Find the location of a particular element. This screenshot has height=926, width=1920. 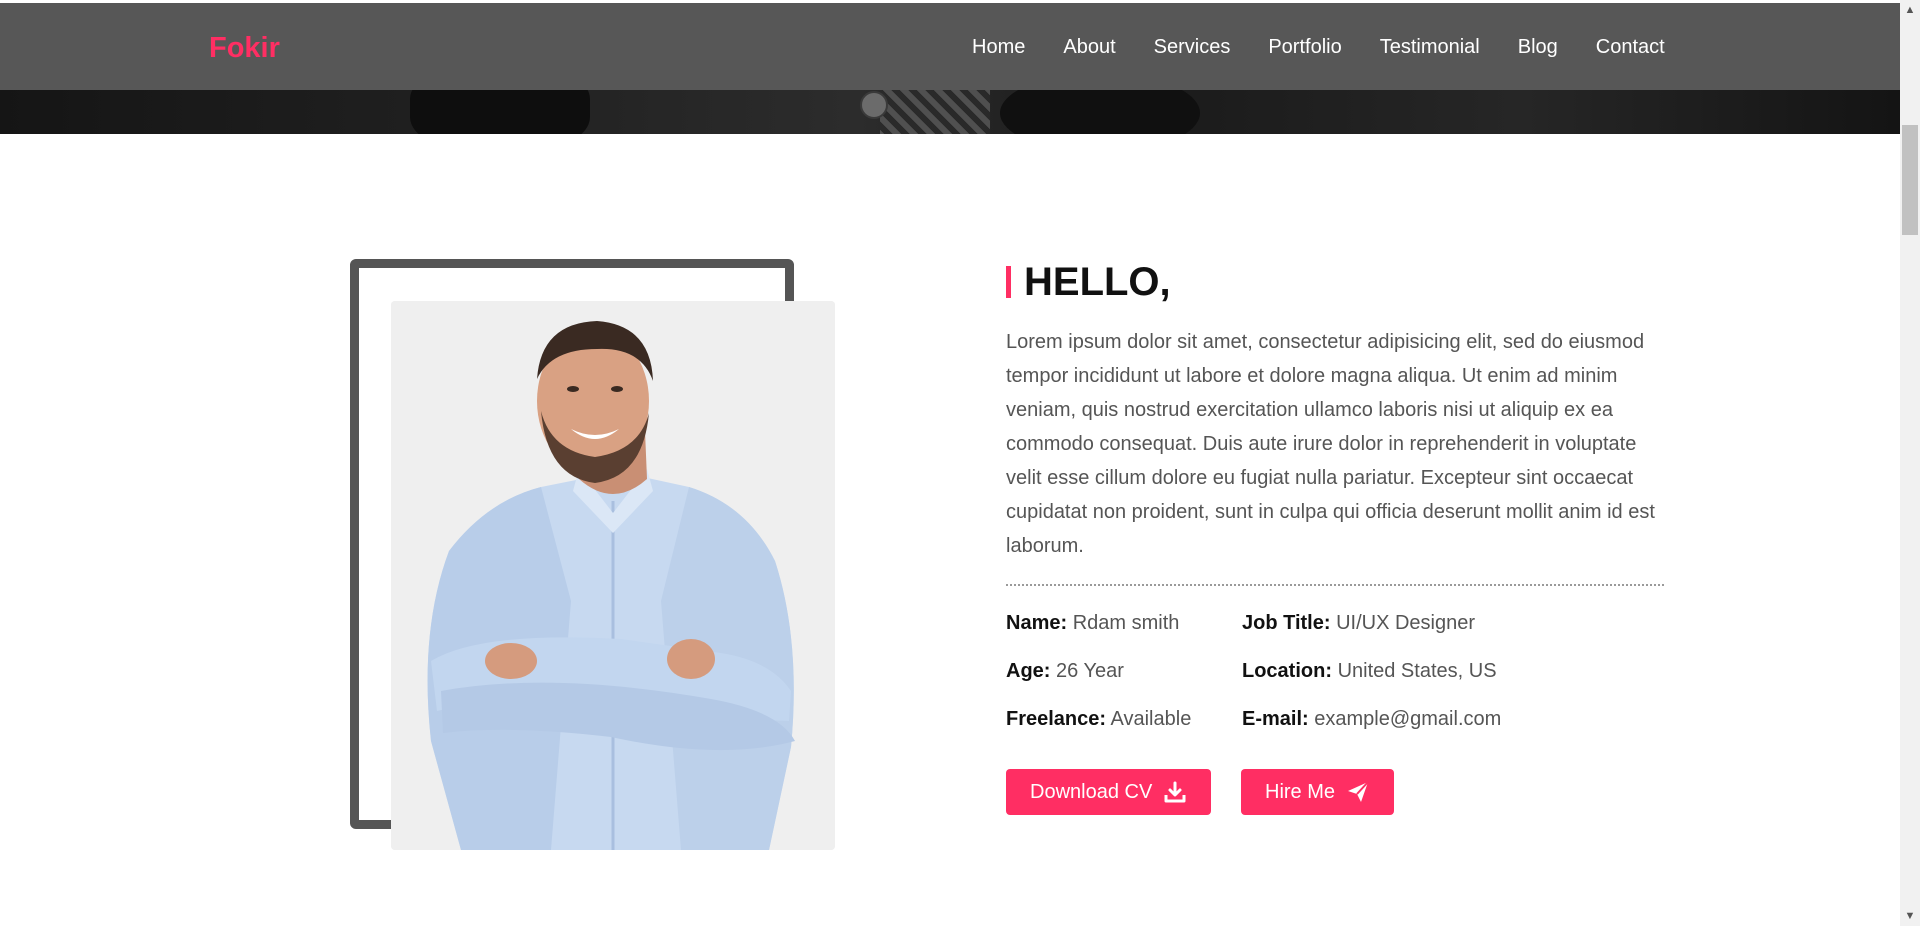

nav-item: Blog is located at coordinates (1557, 47).